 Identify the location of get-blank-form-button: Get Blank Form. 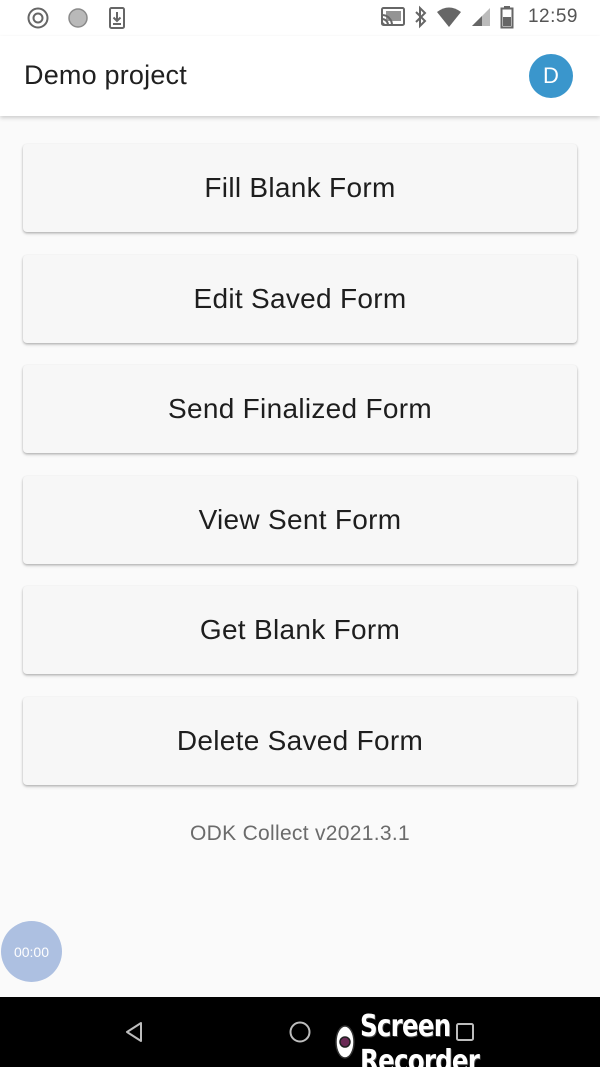
(300, 630).